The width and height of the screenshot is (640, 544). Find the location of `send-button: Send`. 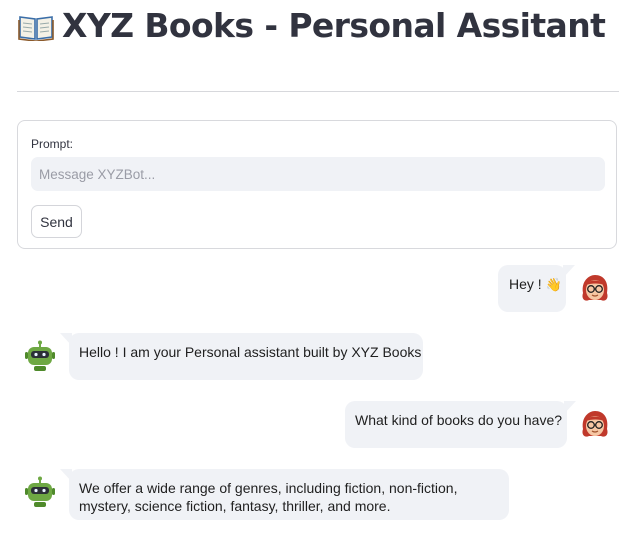

send-button: Send is located at coordinates (56, 221).